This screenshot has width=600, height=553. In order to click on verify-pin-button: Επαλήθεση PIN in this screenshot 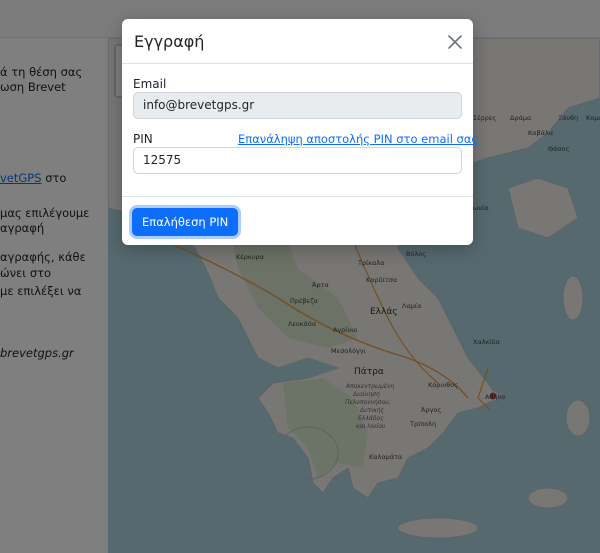, I will do `click(185, 222)`.